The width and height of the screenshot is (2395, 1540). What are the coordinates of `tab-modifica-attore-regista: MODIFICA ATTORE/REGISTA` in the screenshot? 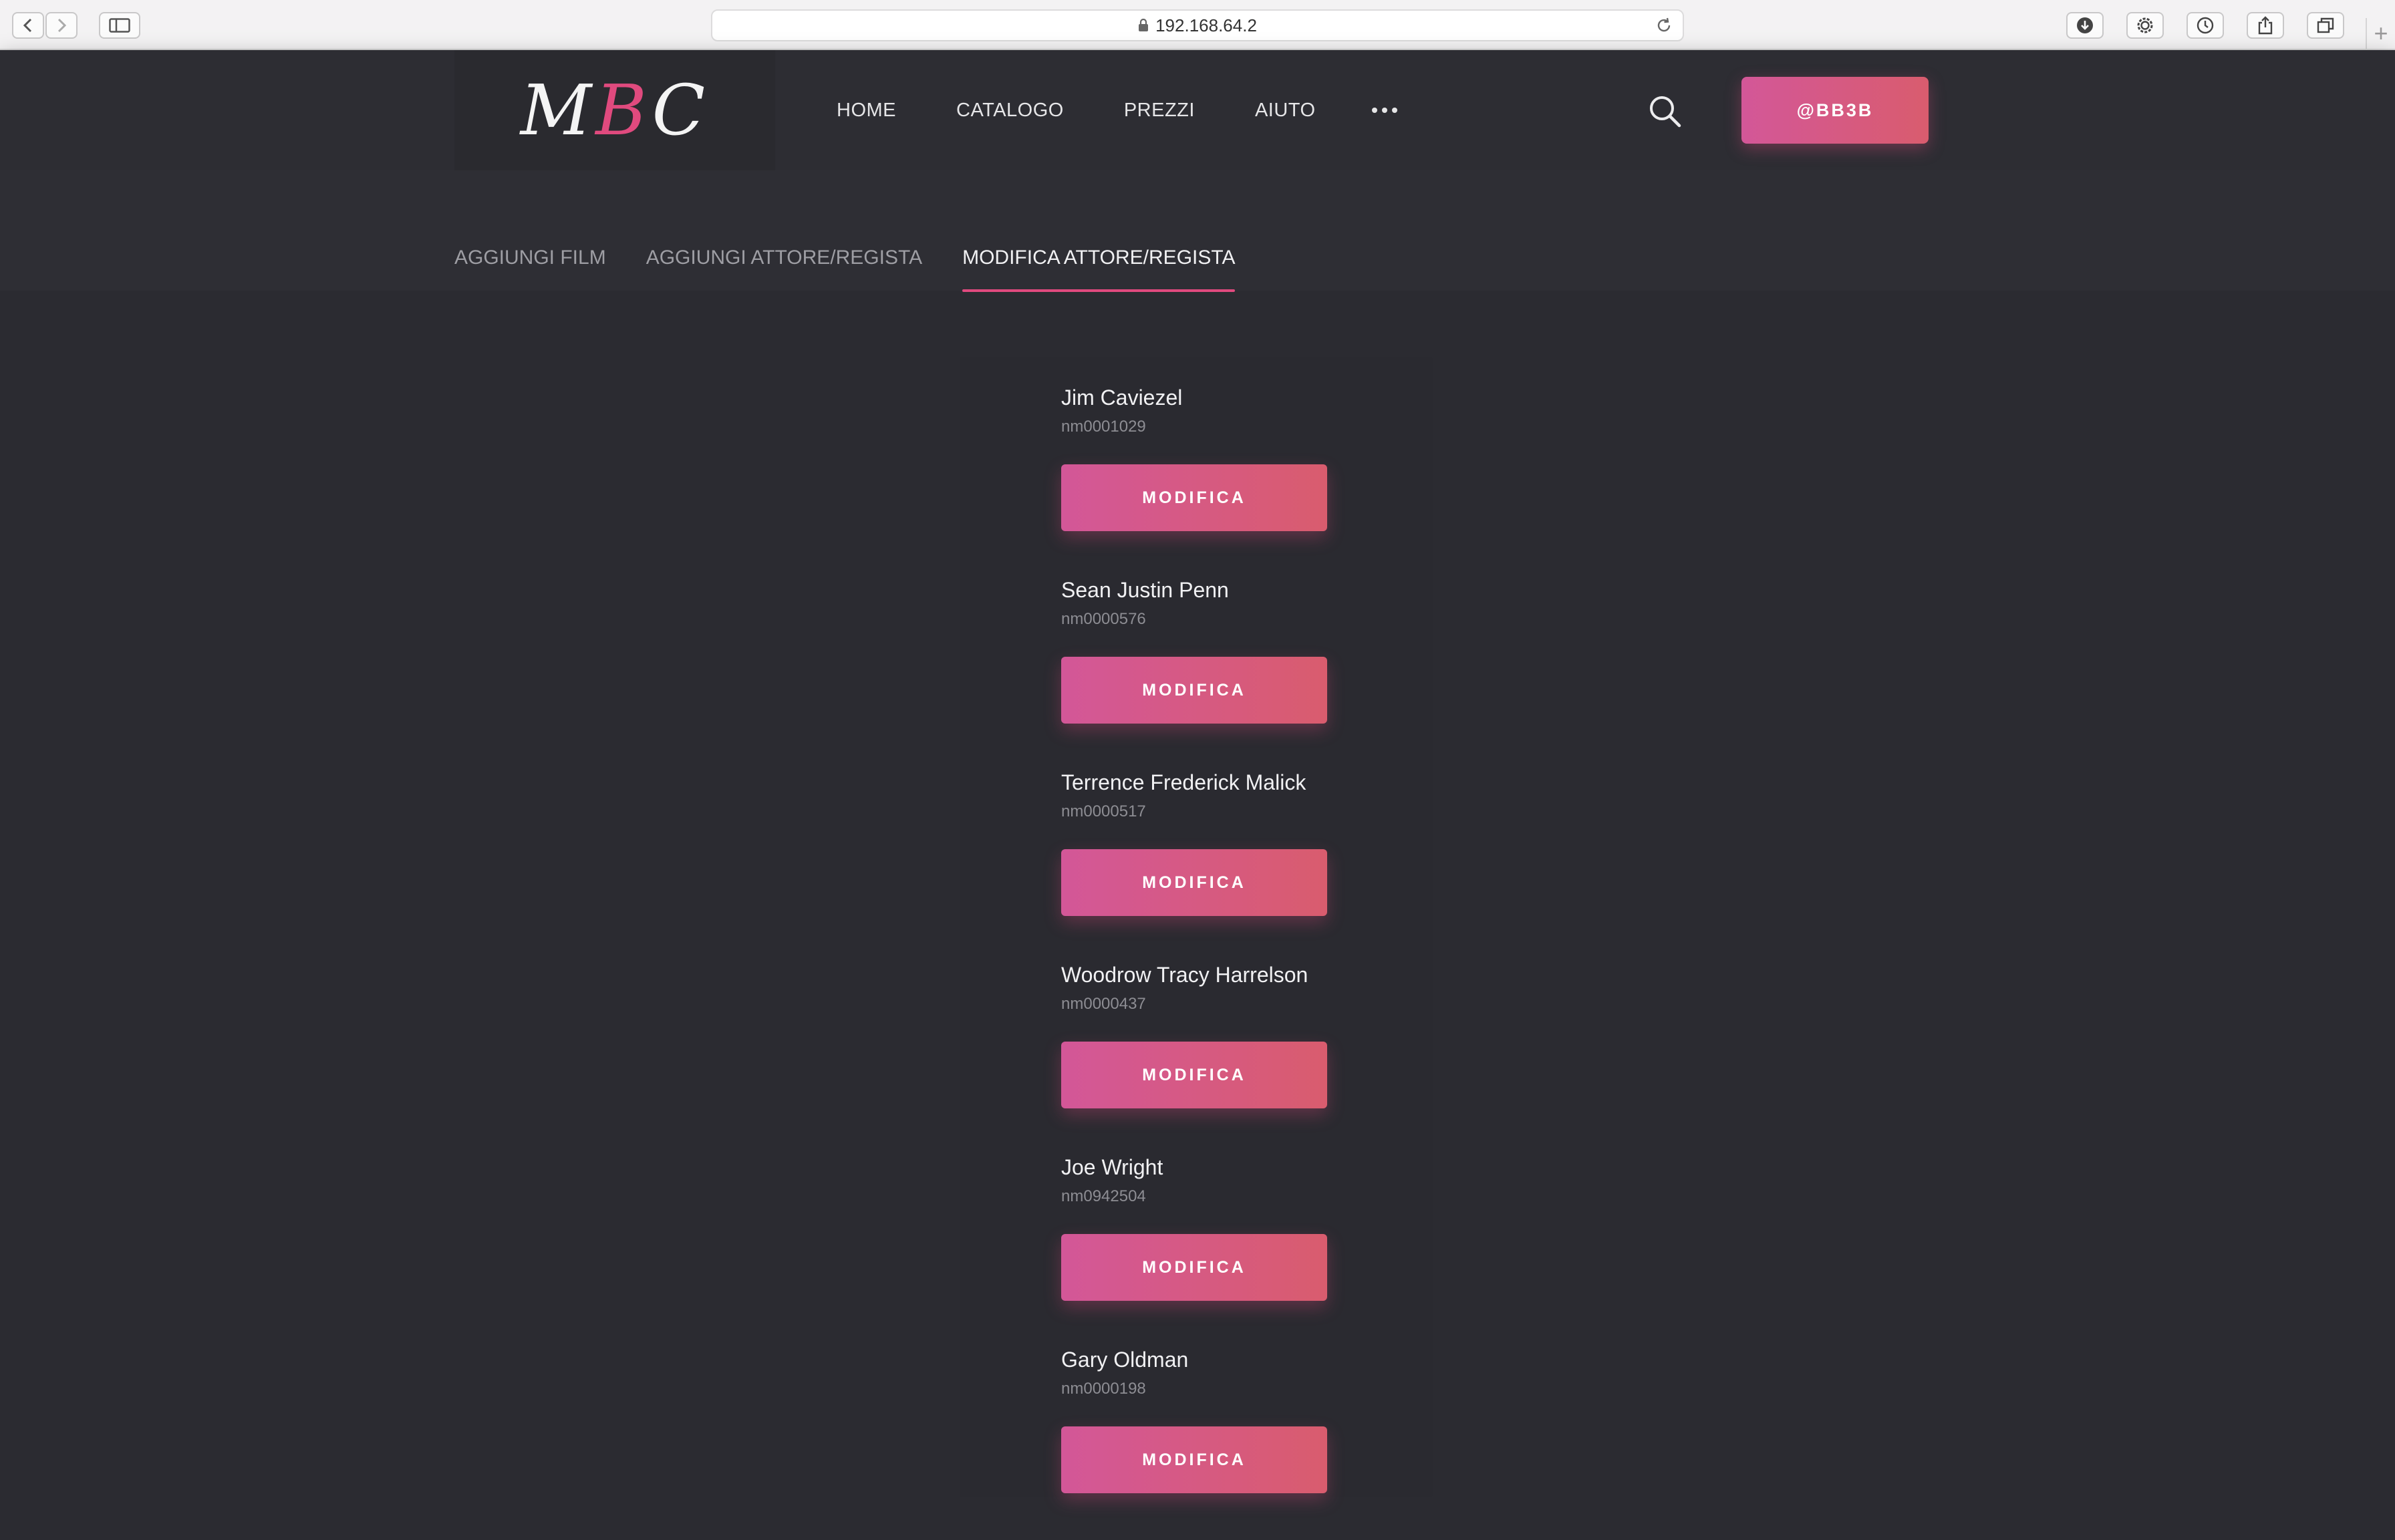 It's located at (1099, 269).